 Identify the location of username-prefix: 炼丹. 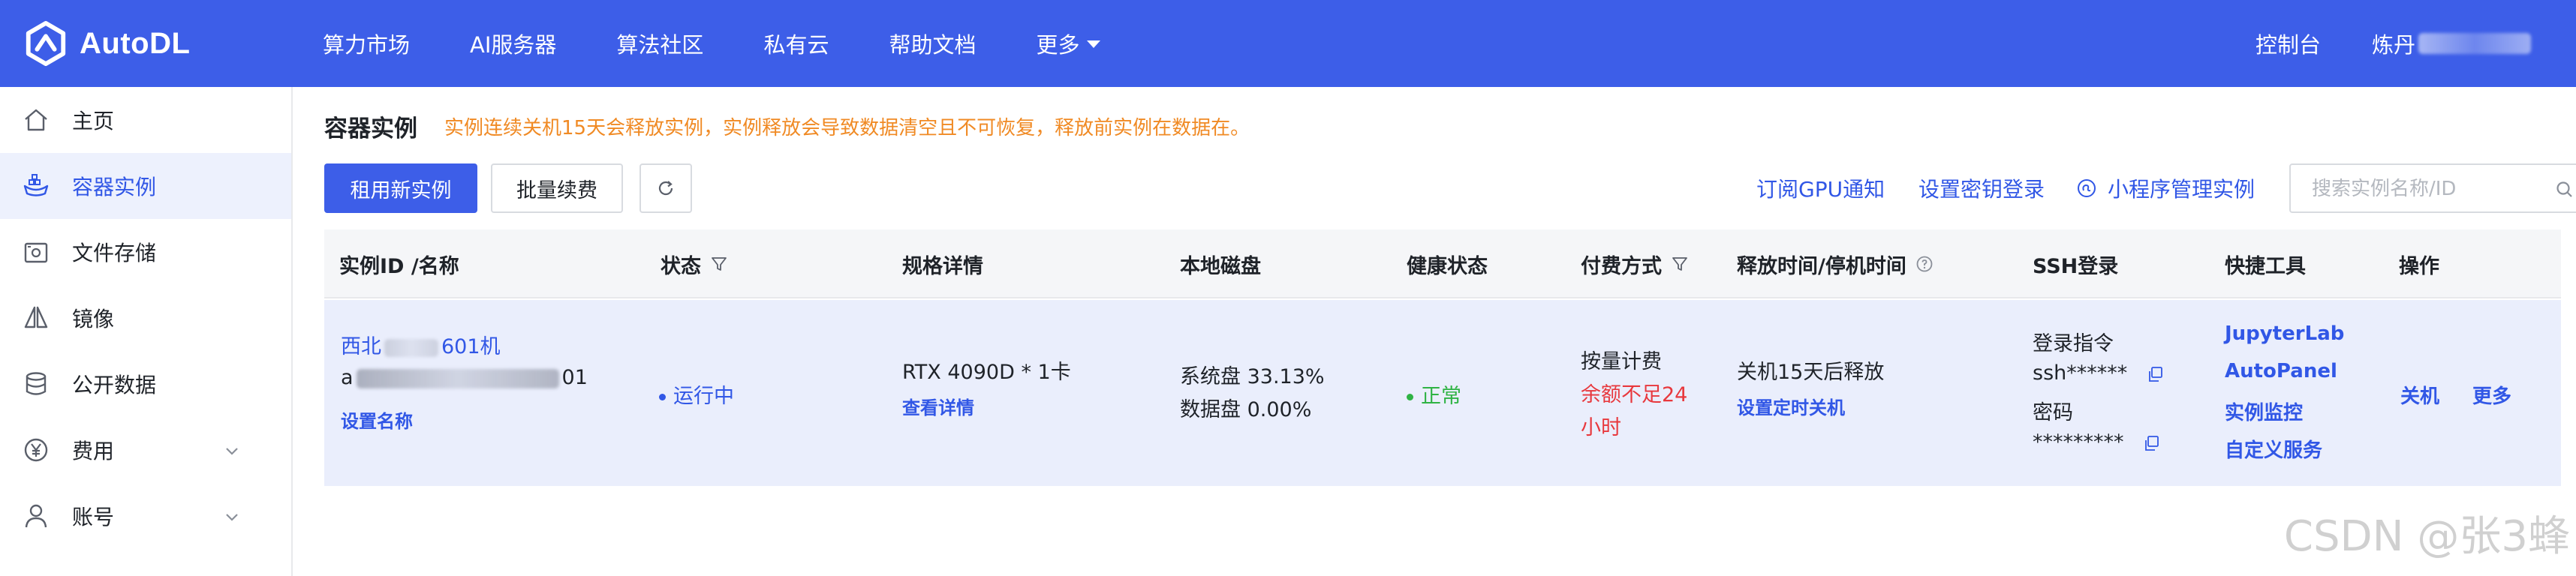
(2393, 45).